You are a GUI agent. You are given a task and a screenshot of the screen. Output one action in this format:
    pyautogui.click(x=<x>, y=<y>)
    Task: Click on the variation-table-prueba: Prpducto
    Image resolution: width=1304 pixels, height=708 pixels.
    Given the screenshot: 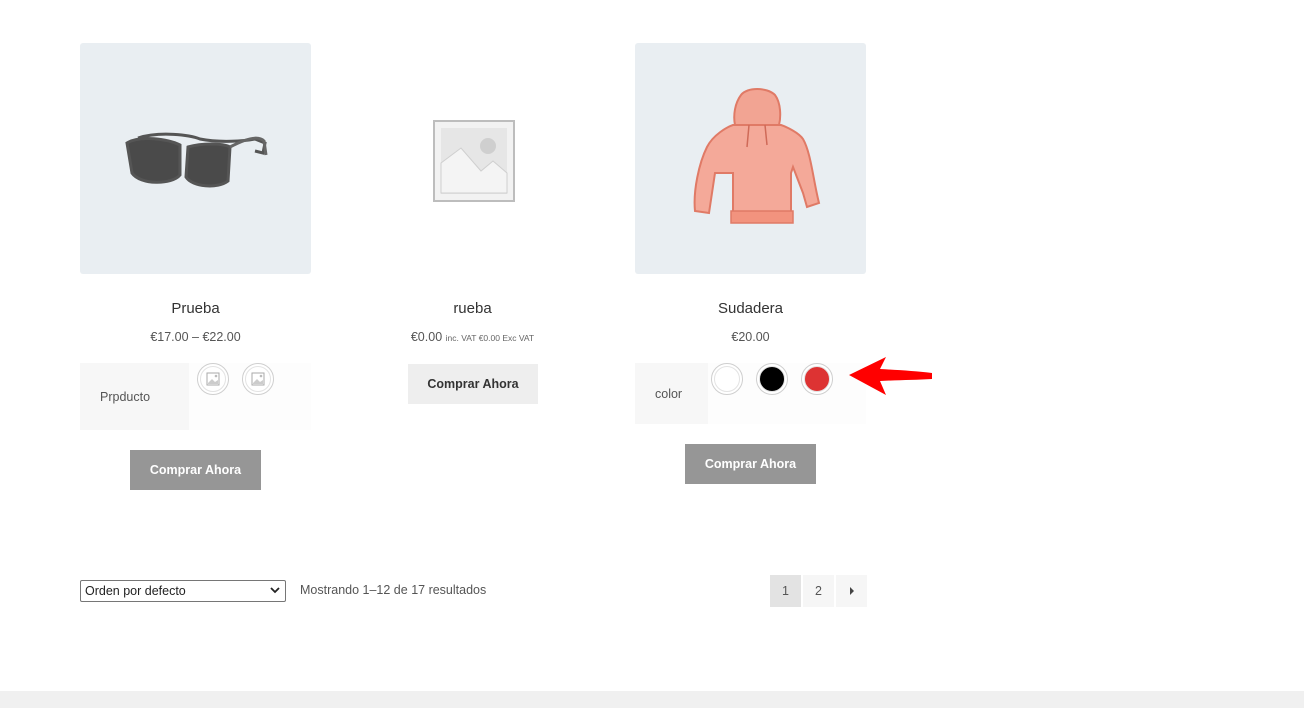 What is the action you would take?
    pyautogui.click(x=195, y=396)
    